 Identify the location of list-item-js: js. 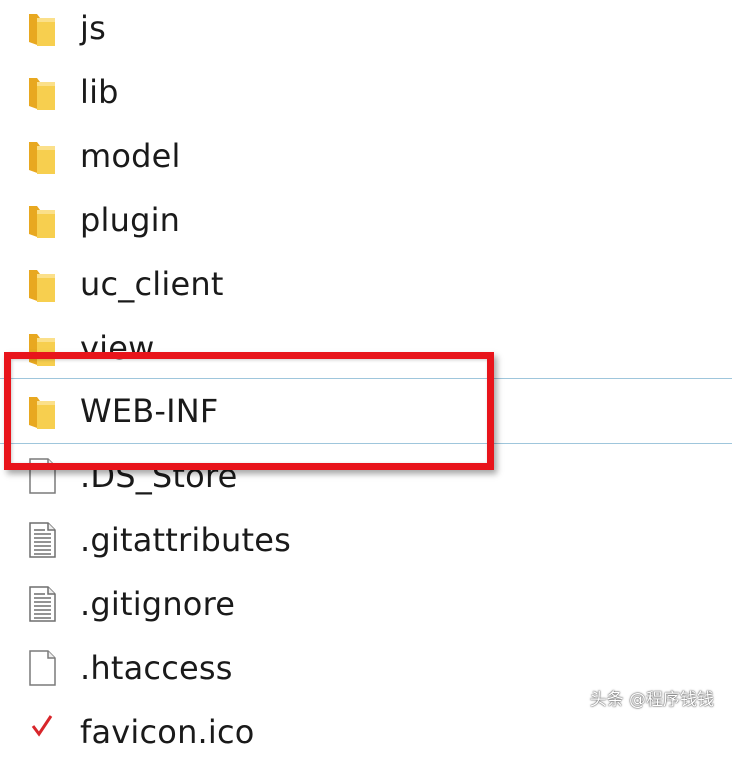
(366, 30).